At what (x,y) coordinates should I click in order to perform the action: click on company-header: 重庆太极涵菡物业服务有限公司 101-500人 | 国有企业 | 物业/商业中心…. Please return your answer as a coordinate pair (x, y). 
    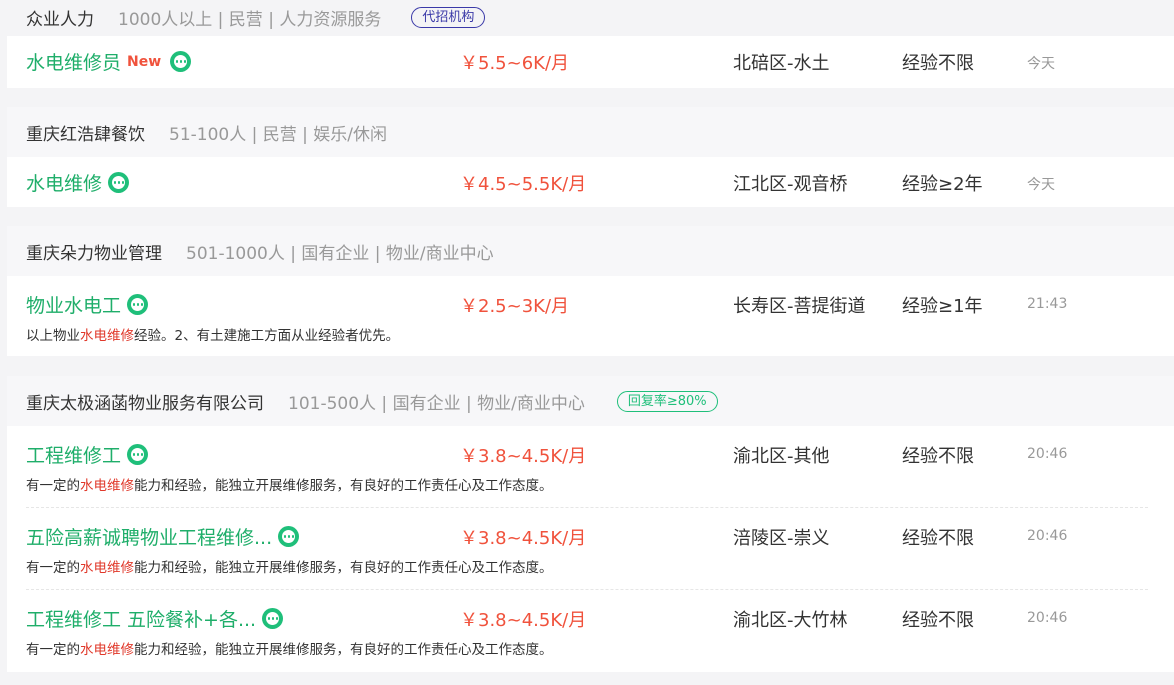
    Looking at the image, I should click on (590, 401).